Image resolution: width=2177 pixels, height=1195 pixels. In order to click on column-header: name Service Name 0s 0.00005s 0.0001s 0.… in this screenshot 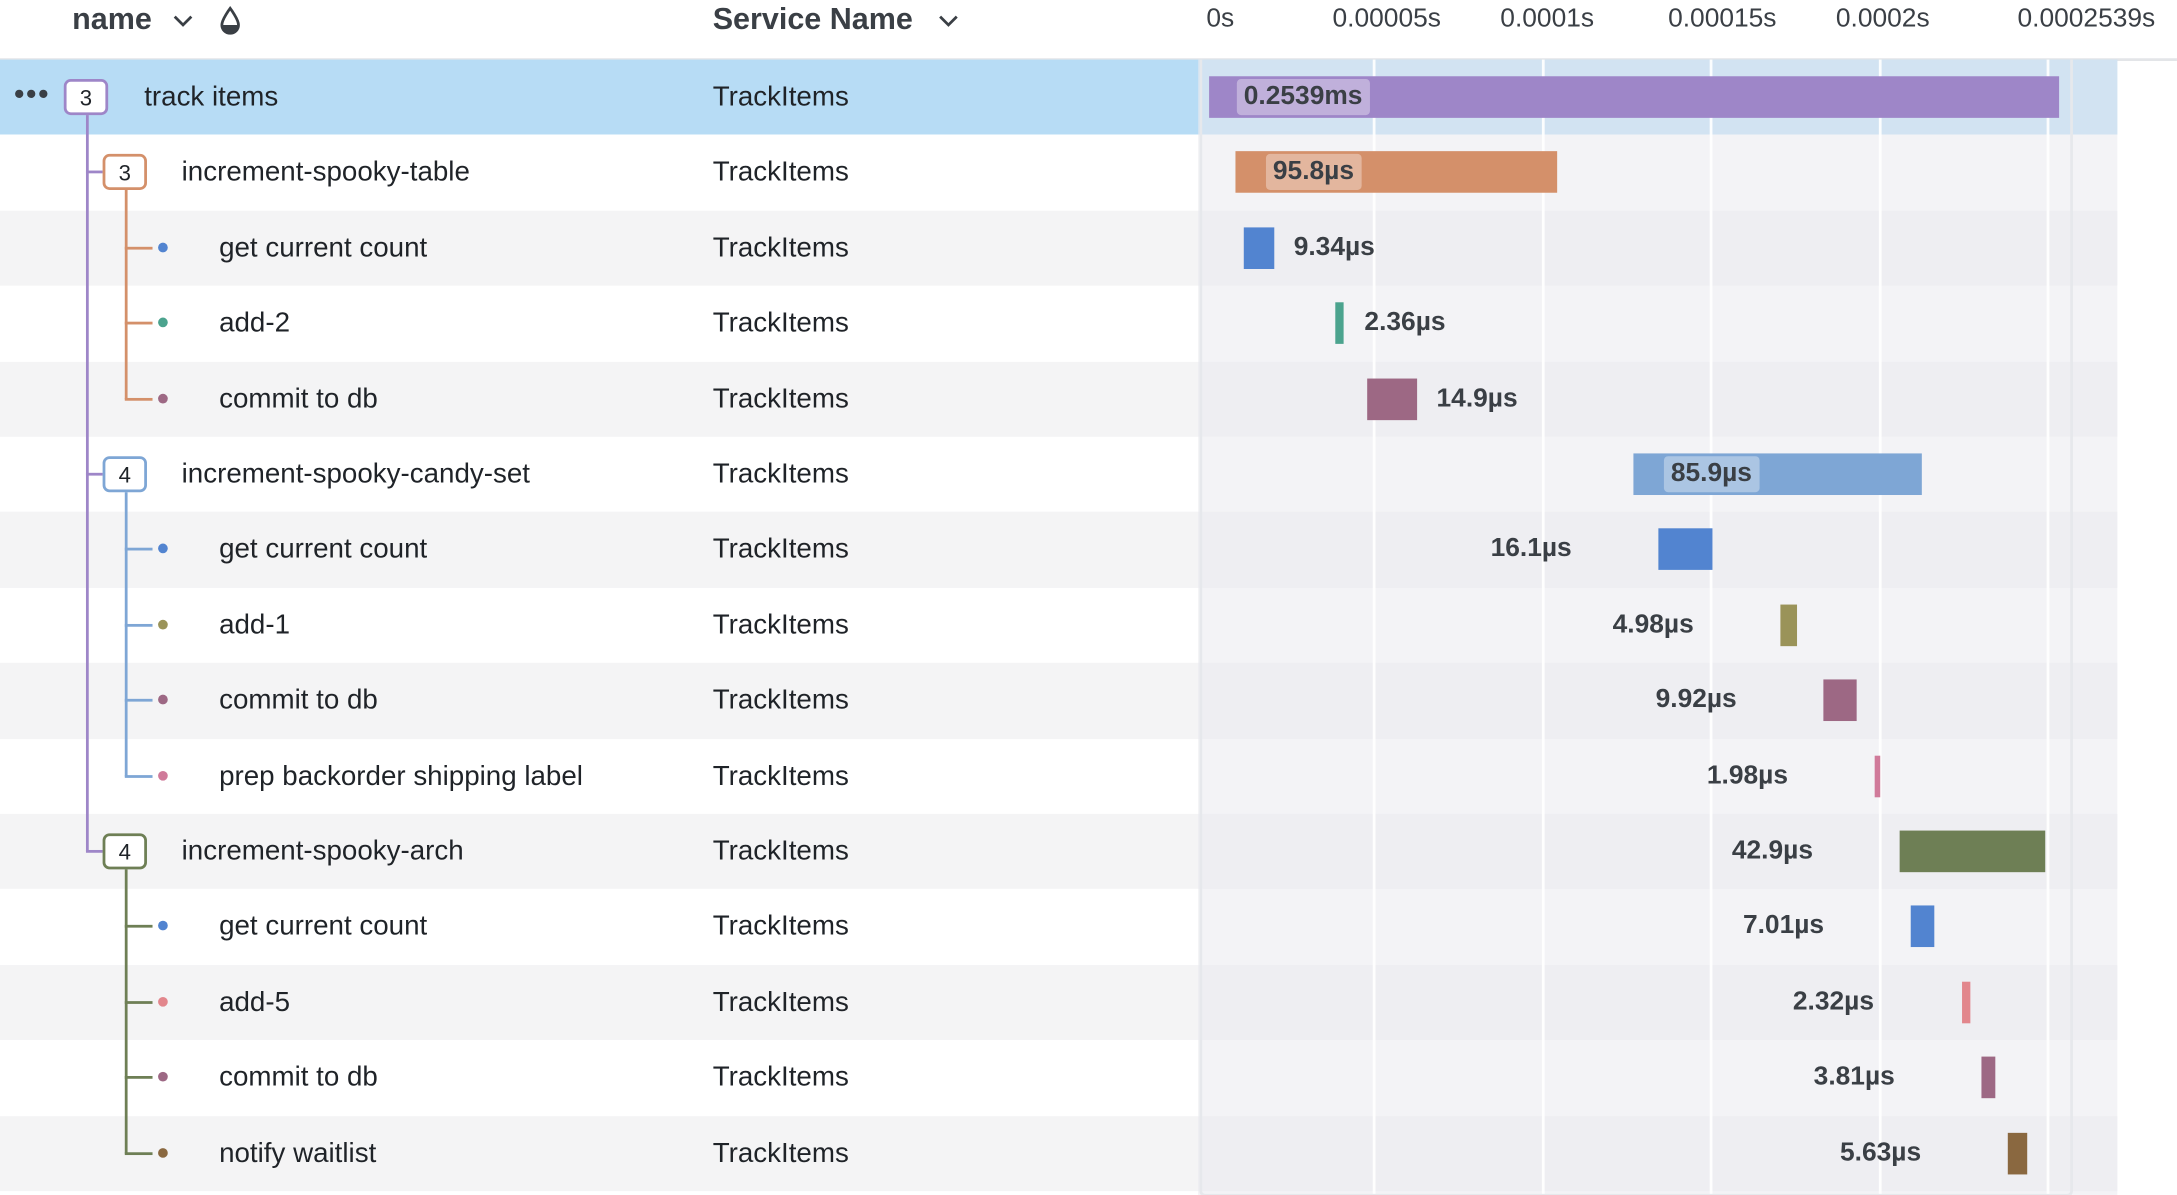, I will do `click(1088, 31)`.